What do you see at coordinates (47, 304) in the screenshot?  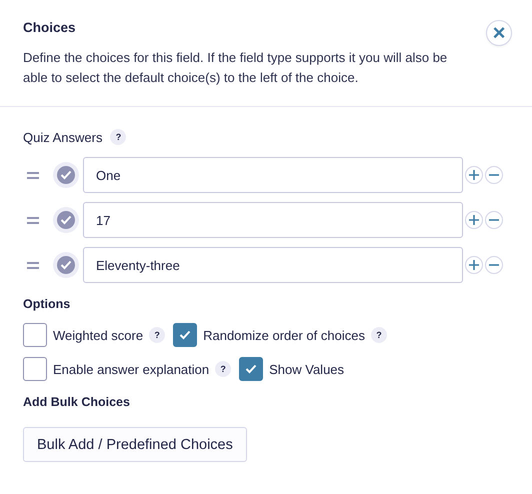 I see `section-title: Options` at bounding box center [47, 304].